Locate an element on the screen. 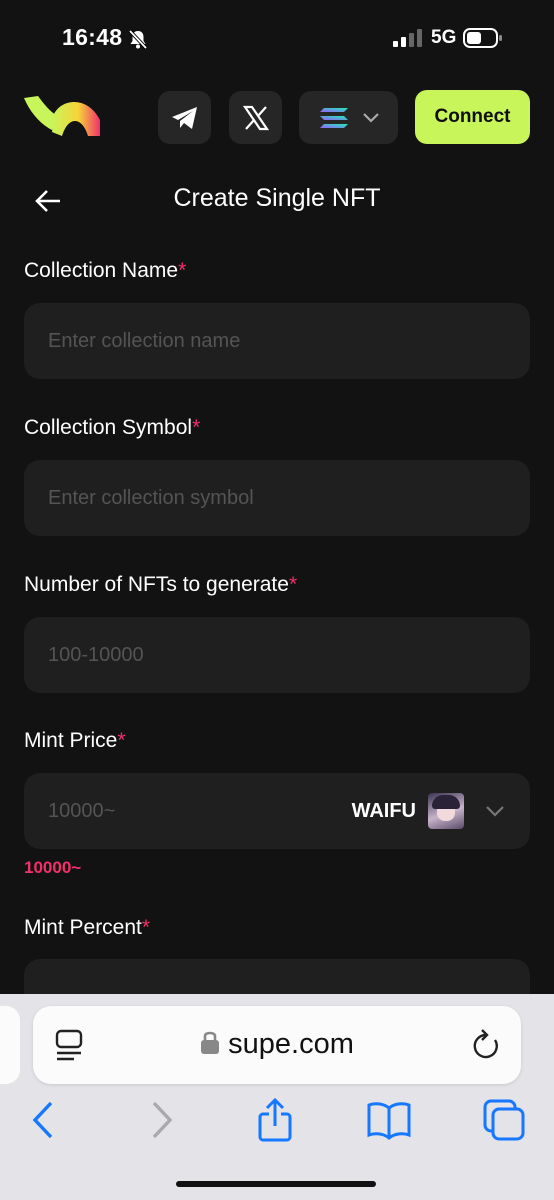 This screenshot has height=1200, width=554. page-title: Create Single NFT is located at coordinates (277, 198).